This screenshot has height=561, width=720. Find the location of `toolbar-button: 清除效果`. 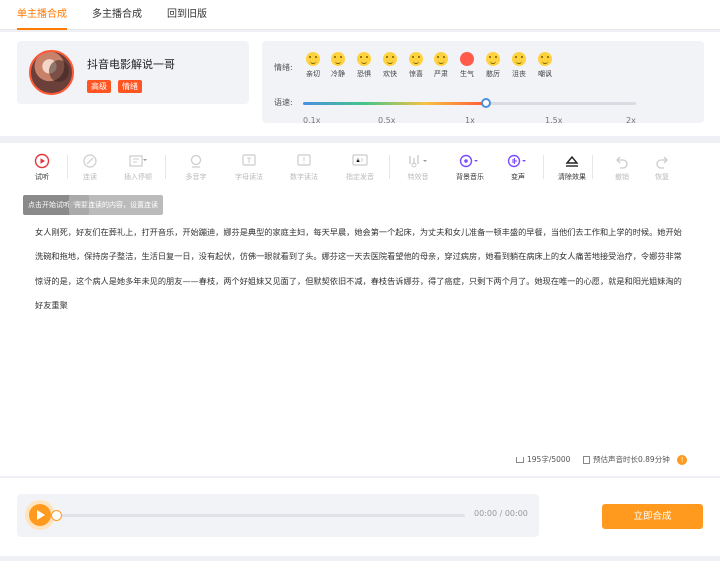

toolbar-button: 清除效果 is located at coordinates (572, 167).